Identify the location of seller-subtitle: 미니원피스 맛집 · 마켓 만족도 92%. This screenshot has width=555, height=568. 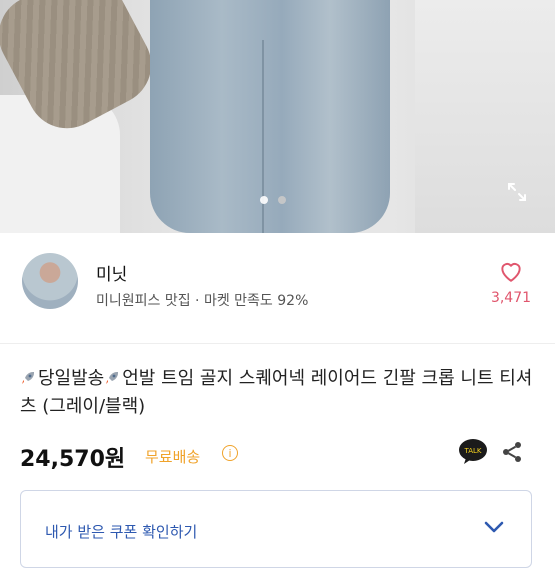
(202, 301).